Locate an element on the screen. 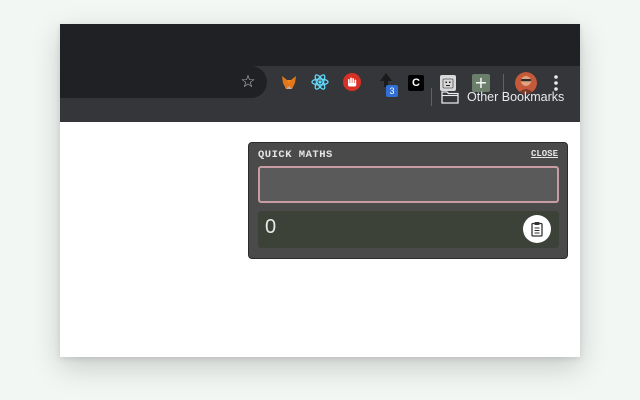 The image size is (640, 400). react-atom-icon is located at coordinates (320, 82).